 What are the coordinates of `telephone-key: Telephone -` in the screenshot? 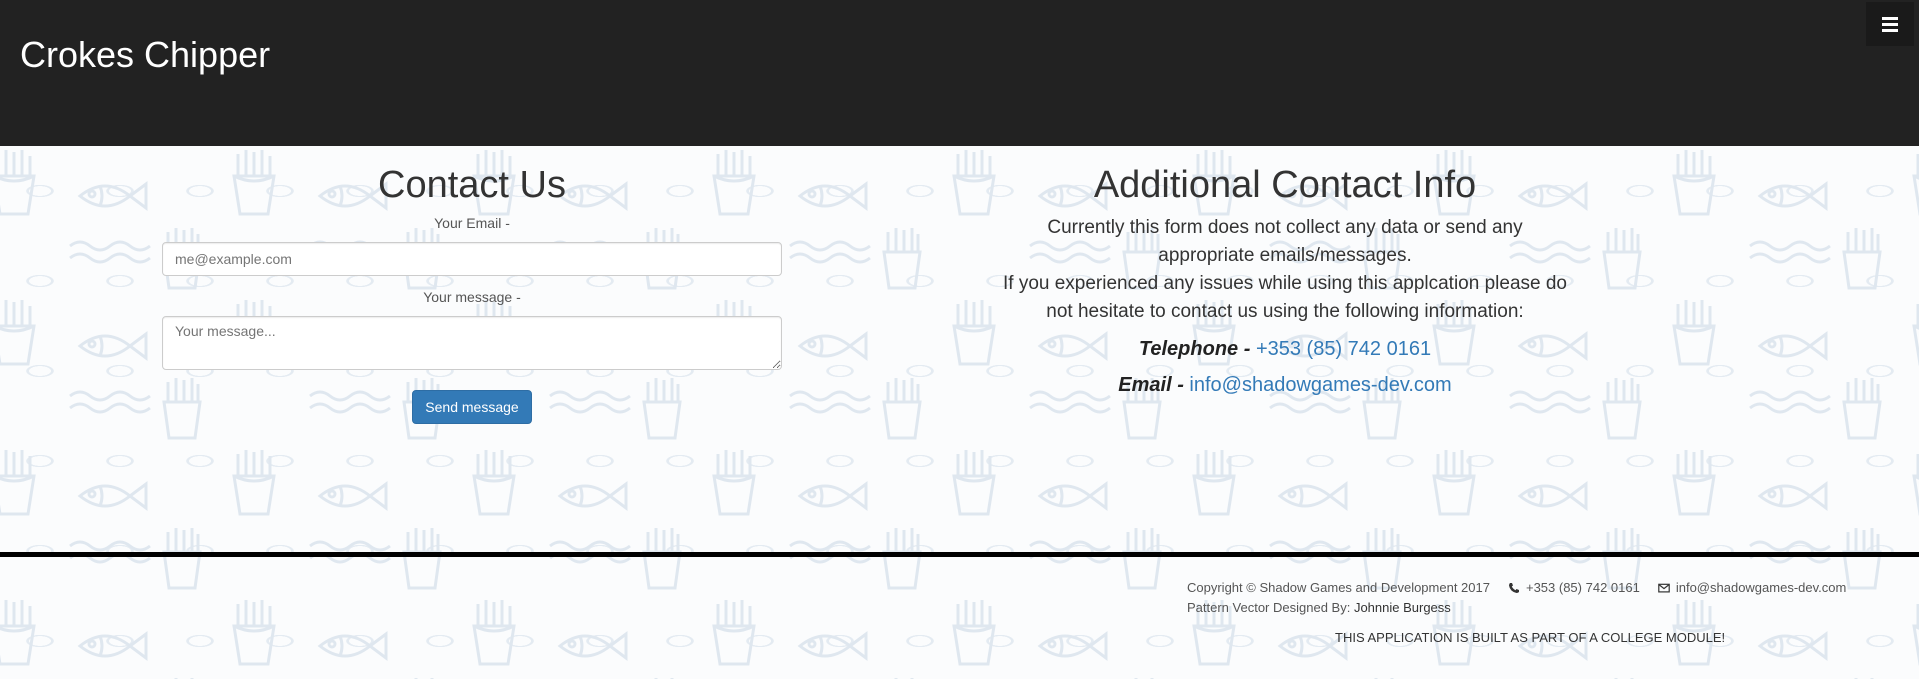 It's located at (1194, 349).